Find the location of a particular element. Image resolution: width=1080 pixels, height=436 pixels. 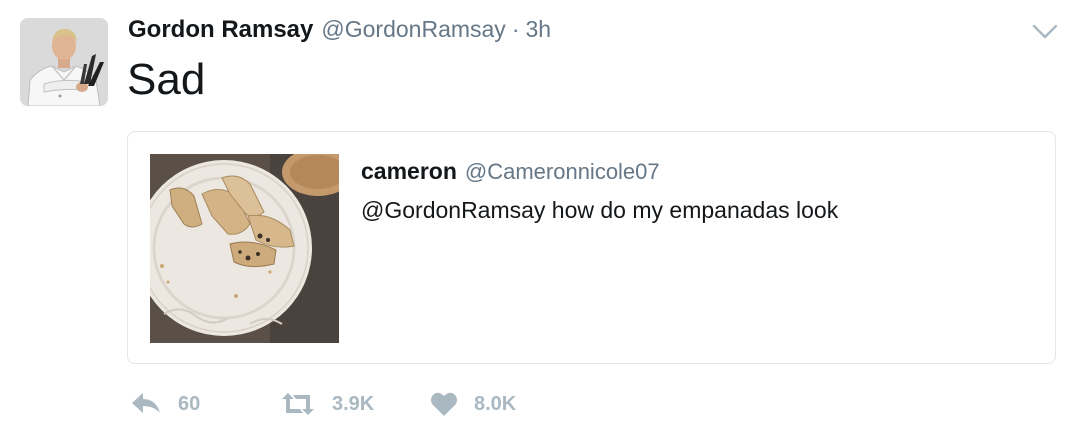

quoted-author-handle: @Cameronnicole07 is located at coordinates (562, 172).